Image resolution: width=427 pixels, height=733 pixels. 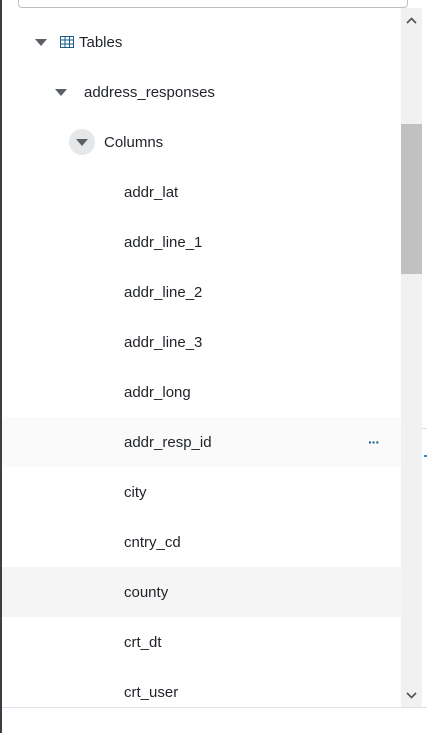 I want to click on column-name: crt_user, so click(x=151, y=692).